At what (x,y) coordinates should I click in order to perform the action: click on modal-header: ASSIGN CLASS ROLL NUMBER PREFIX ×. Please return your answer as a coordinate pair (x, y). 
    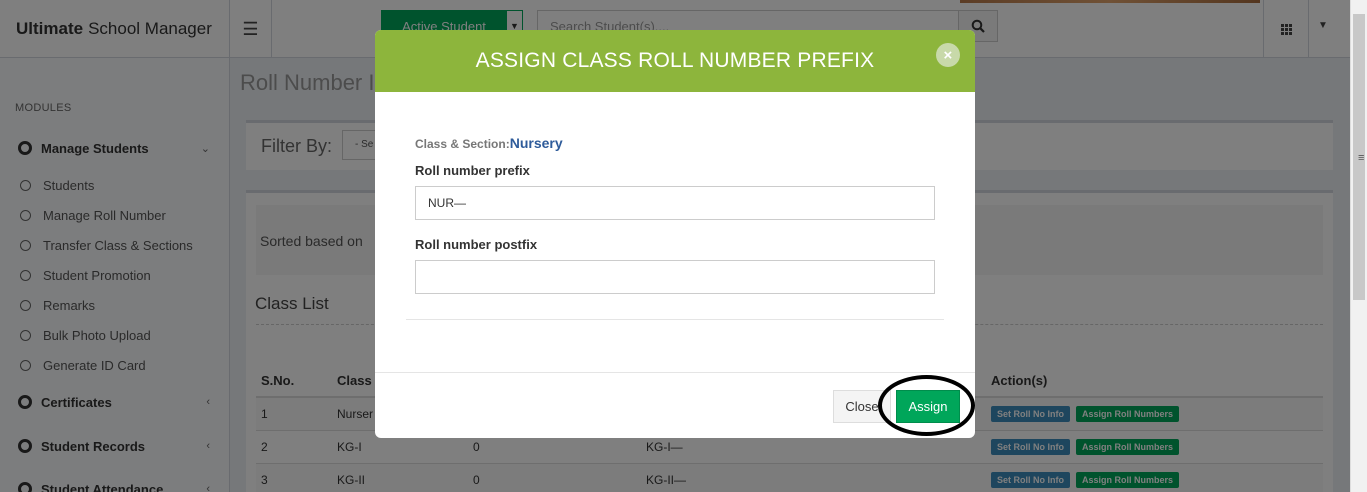
    Looking at the image, I should click on (675, 61).